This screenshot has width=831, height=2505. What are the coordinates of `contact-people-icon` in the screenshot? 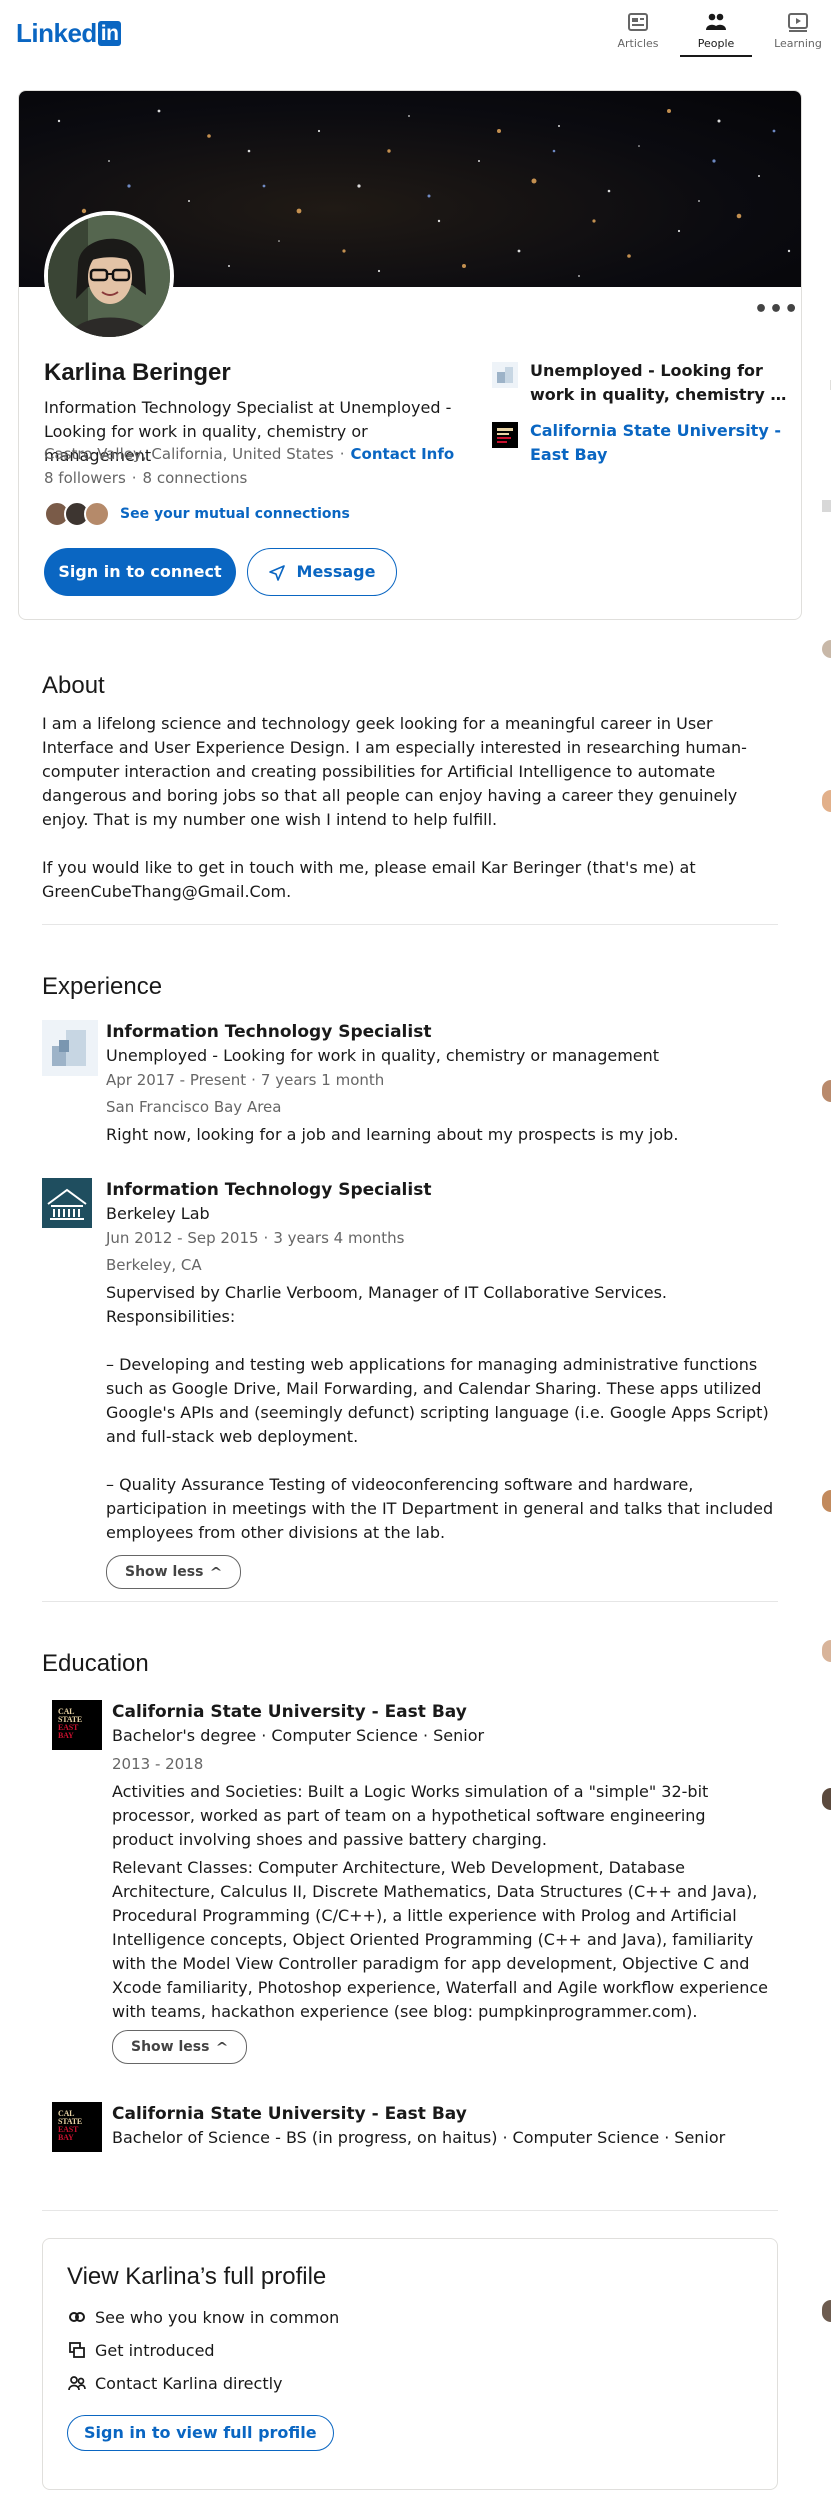 It's located at (77, 2383).